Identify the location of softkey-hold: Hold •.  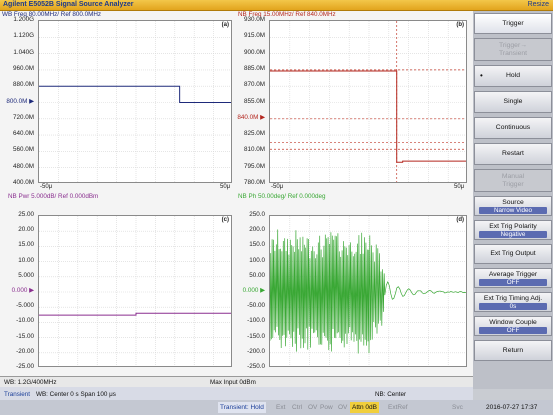
(513, 76).